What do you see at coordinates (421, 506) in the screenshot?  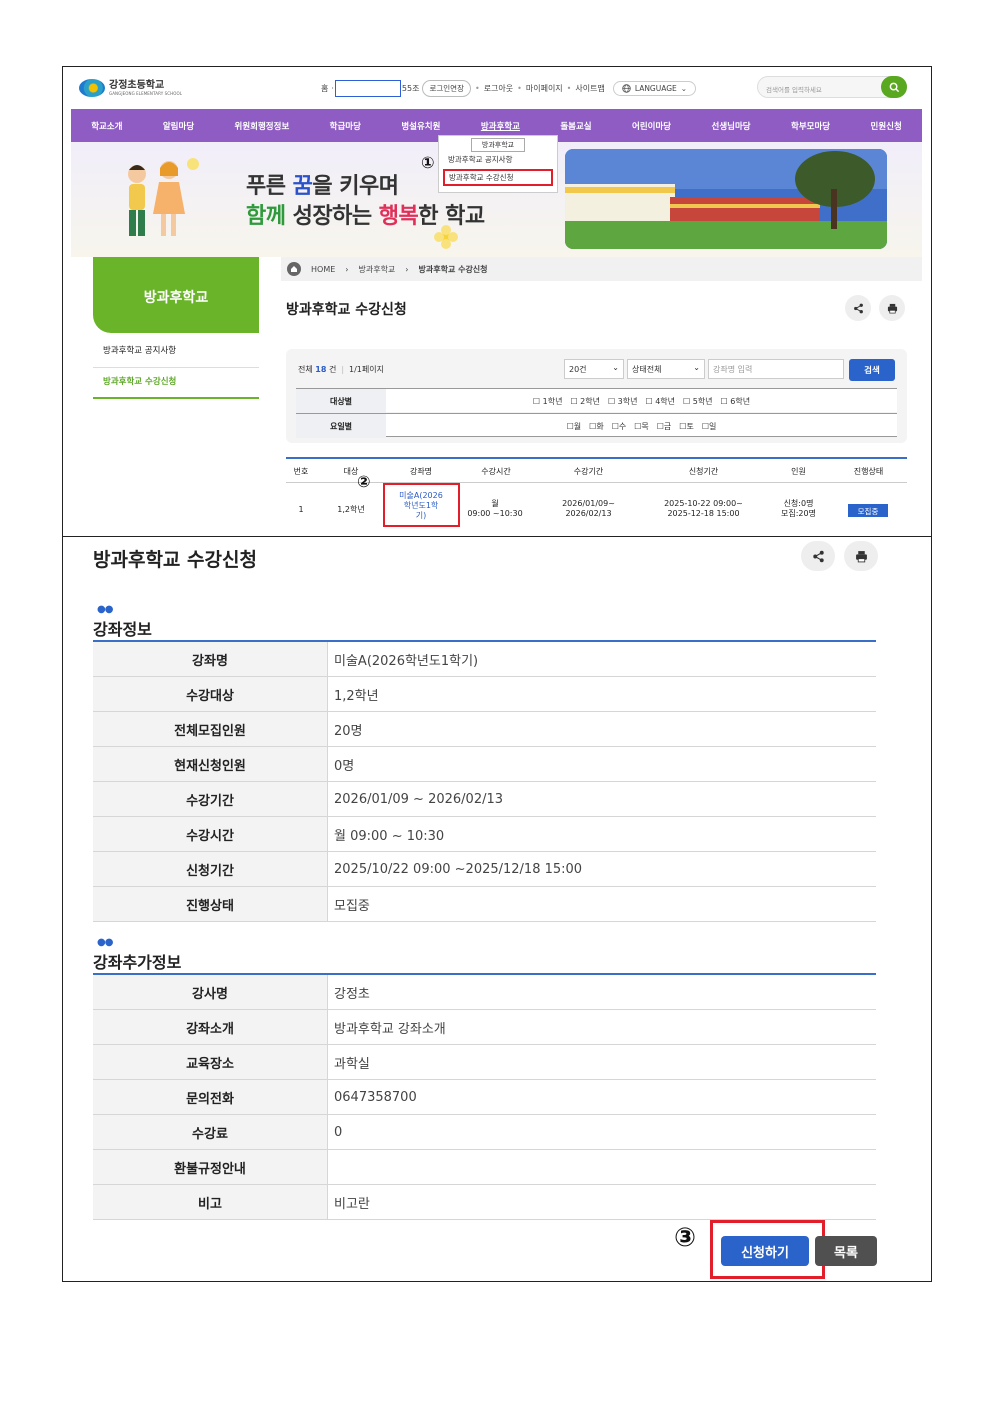 I see `lecture-link: 미술A(2026 학년도1학 기)` at bounding box center [421, 506].